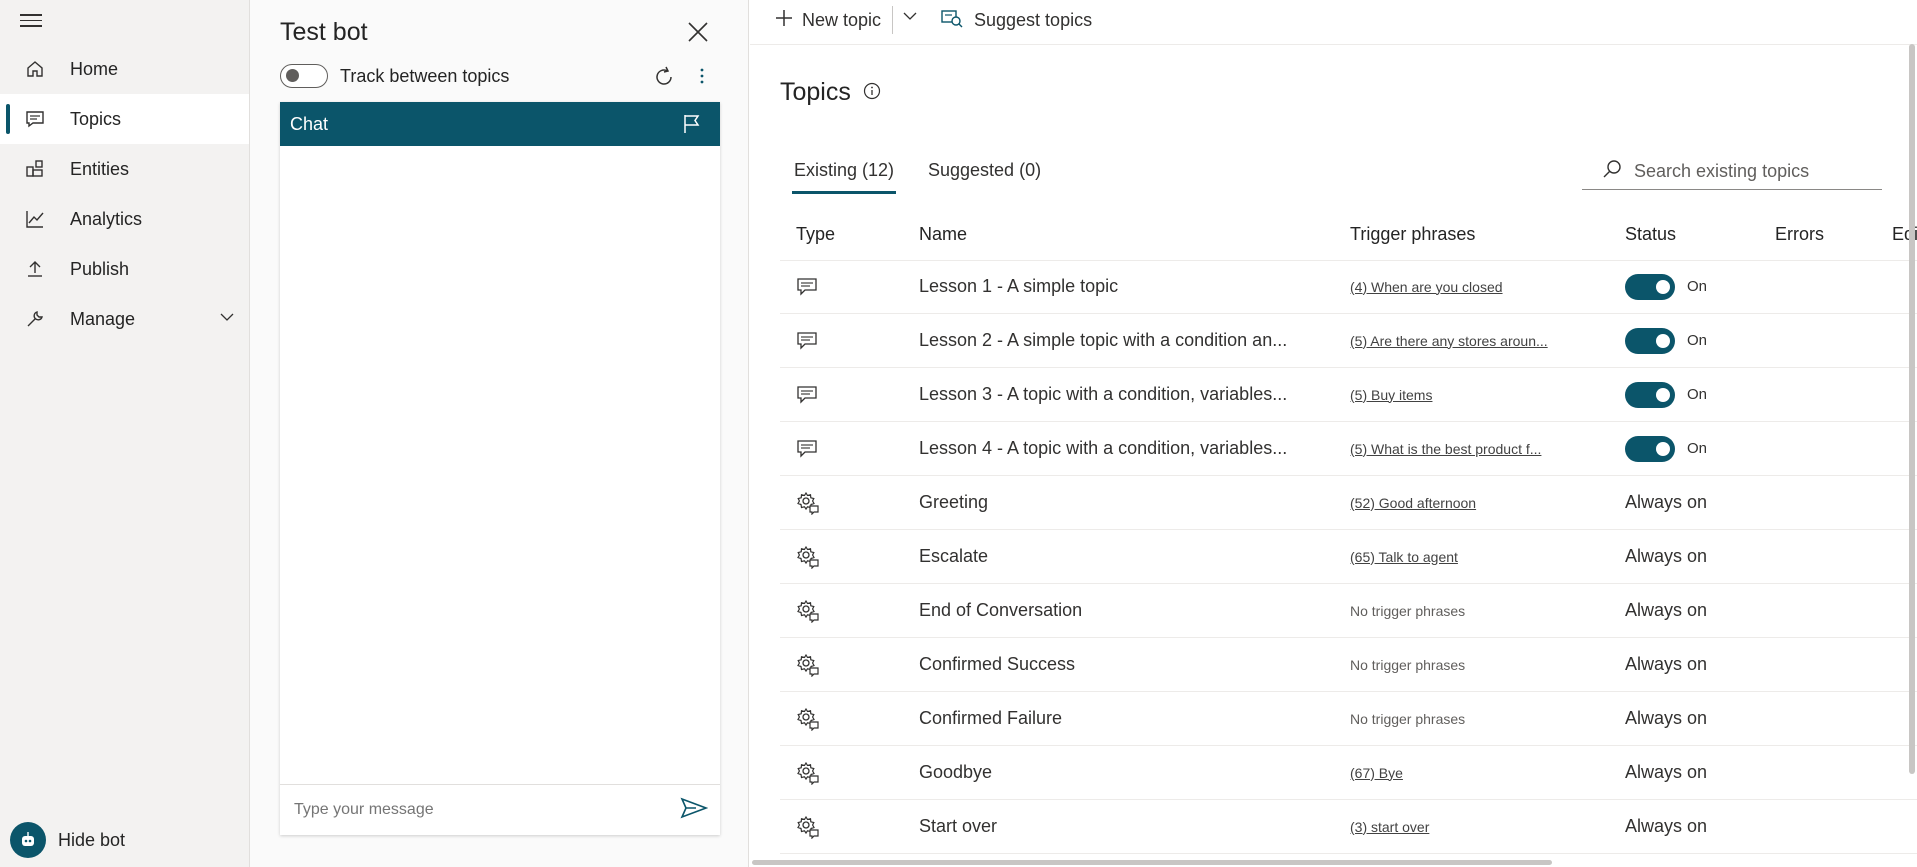 The image size is (1917, 867). I want to click on tab-suggested: Suggested (0), so click(984, 175).